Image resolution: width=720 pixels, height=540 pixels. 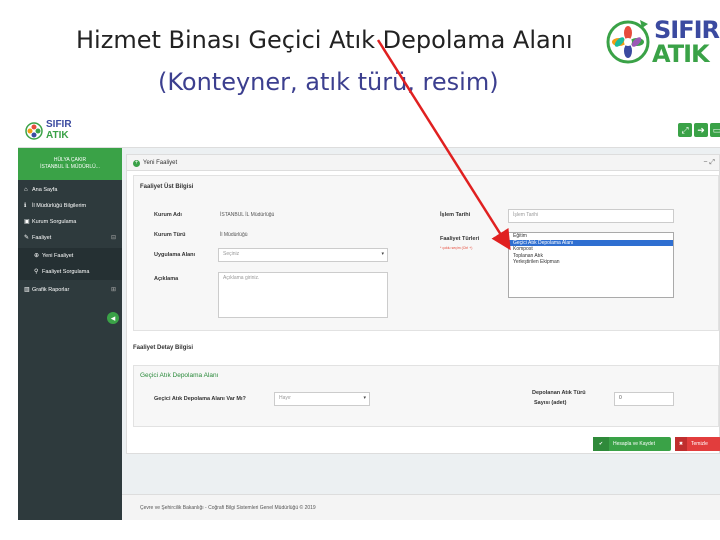 What do you see at coordinates (591, 262) in the screenshot?
I see `listbox-option: Yerleştirilen Ekipman` at bounding box center [591, 262].